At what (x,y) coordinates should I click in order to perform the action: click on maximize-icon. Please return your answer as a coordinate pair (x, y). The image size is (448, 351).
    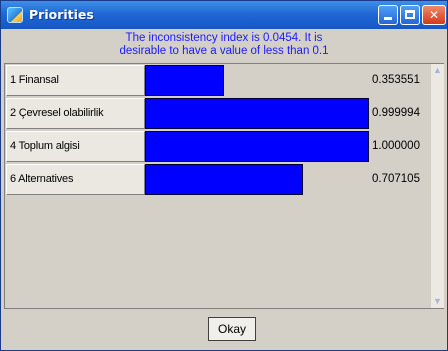
    Looking at the image, I should click on (410, 14).